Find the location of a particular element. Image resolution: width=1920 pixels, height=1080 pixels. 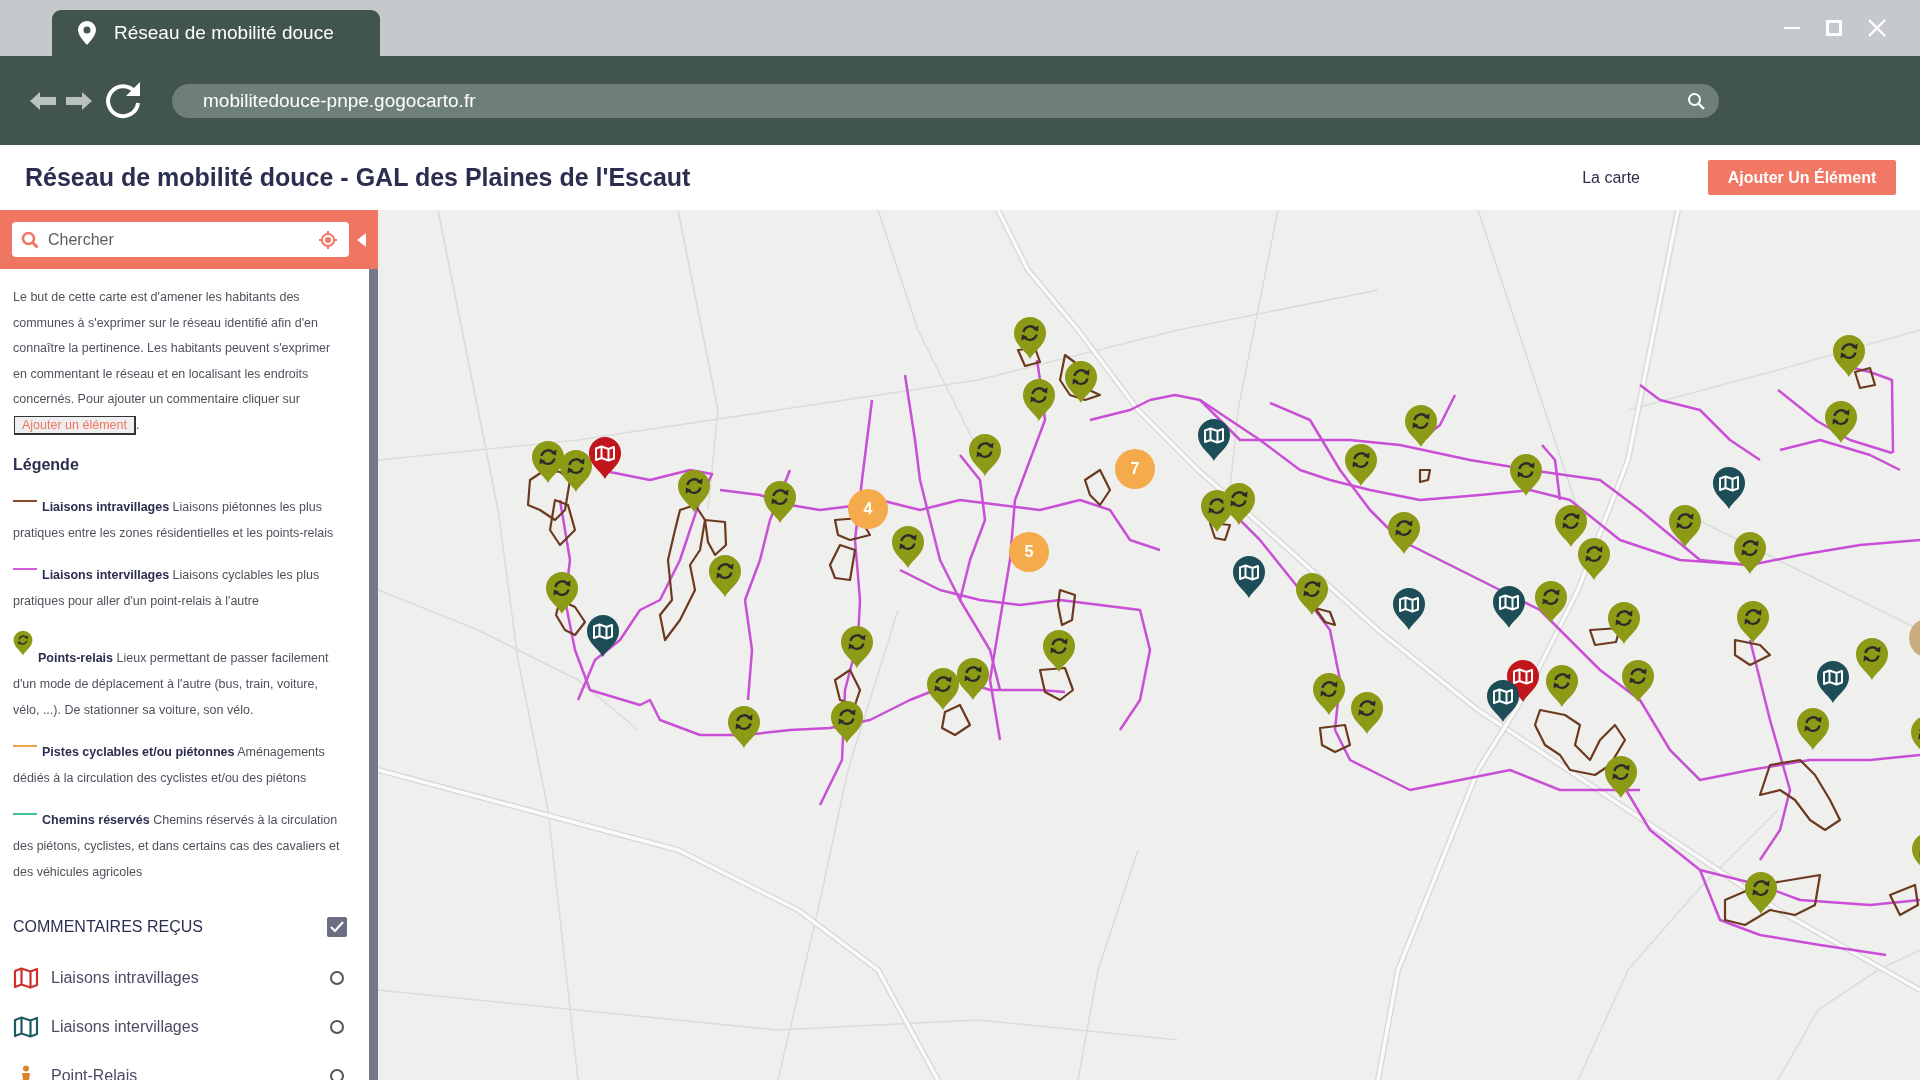

collapse-icon is located at coordinates (361, 239).